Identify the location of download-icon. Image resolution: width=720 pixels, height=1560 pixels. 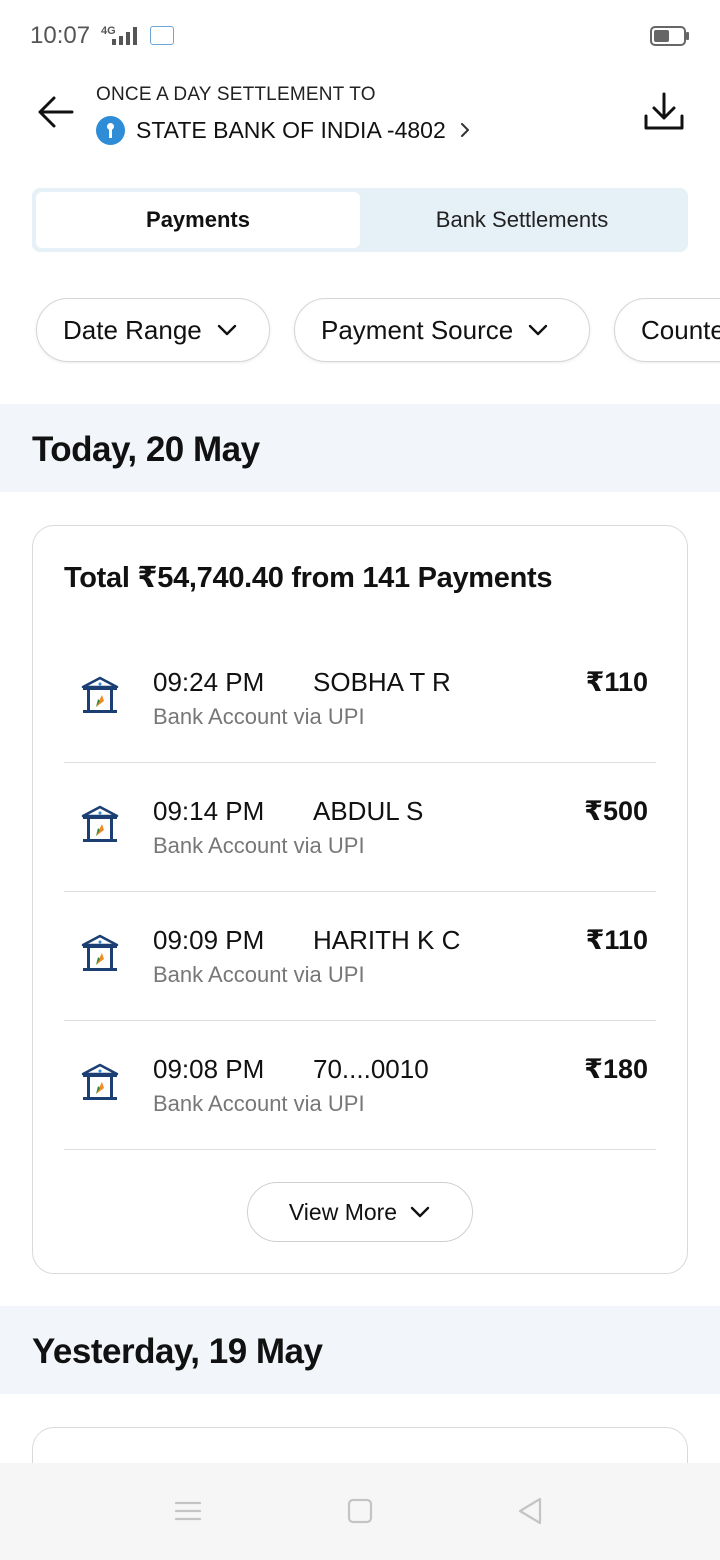
(664, 112).